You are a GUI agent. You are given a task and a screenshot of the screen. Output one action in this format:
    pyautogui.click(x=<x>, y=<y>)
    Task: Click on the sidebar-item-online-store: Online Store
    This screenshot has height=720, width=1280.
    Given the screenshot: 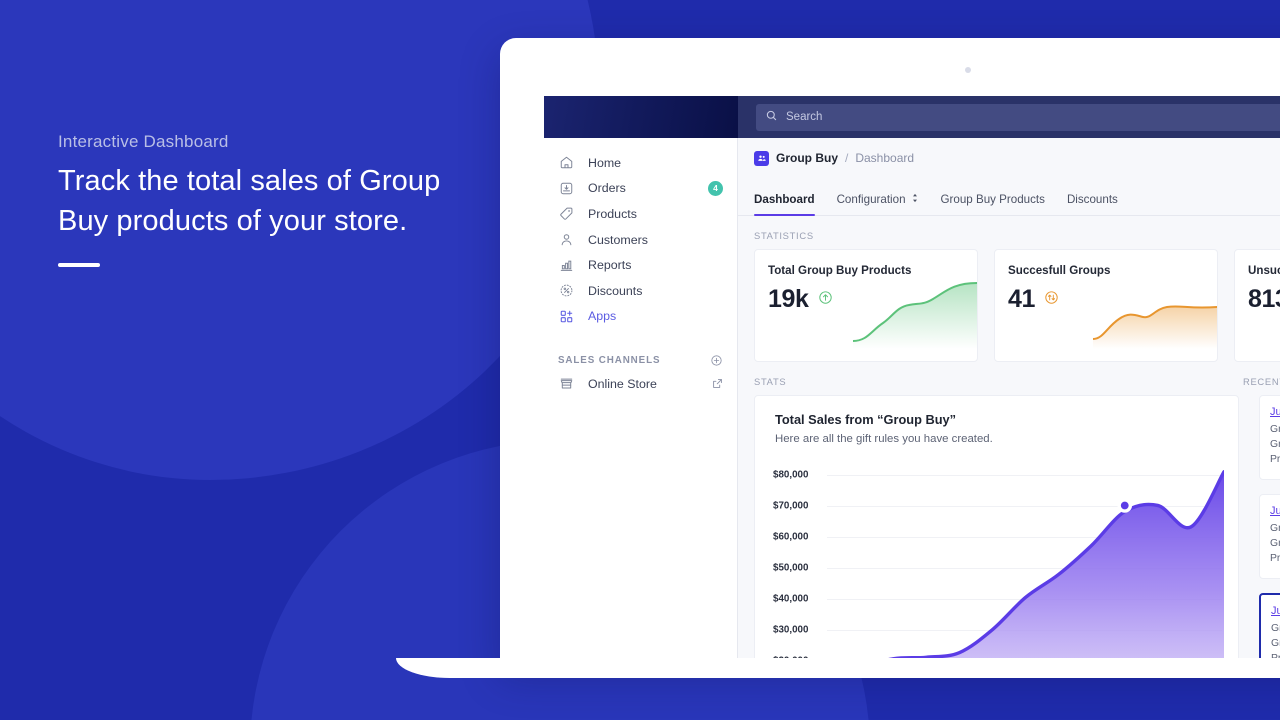 What is the action you would take?
    pyautogui.click(x=640, y=384)
    